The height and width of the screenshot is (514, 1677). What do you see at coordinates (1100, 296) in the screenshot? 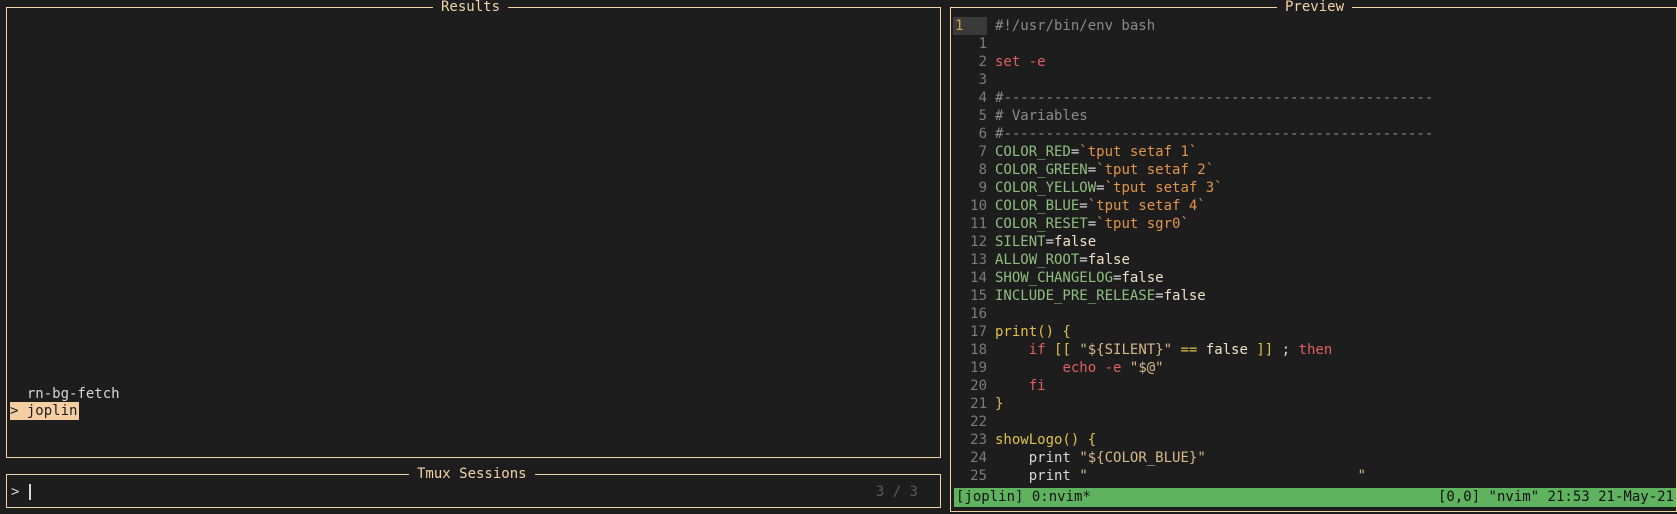
I see `line-text: INCLUDE_PRE_RELEASE=false` at bounding box center [1100, 296].